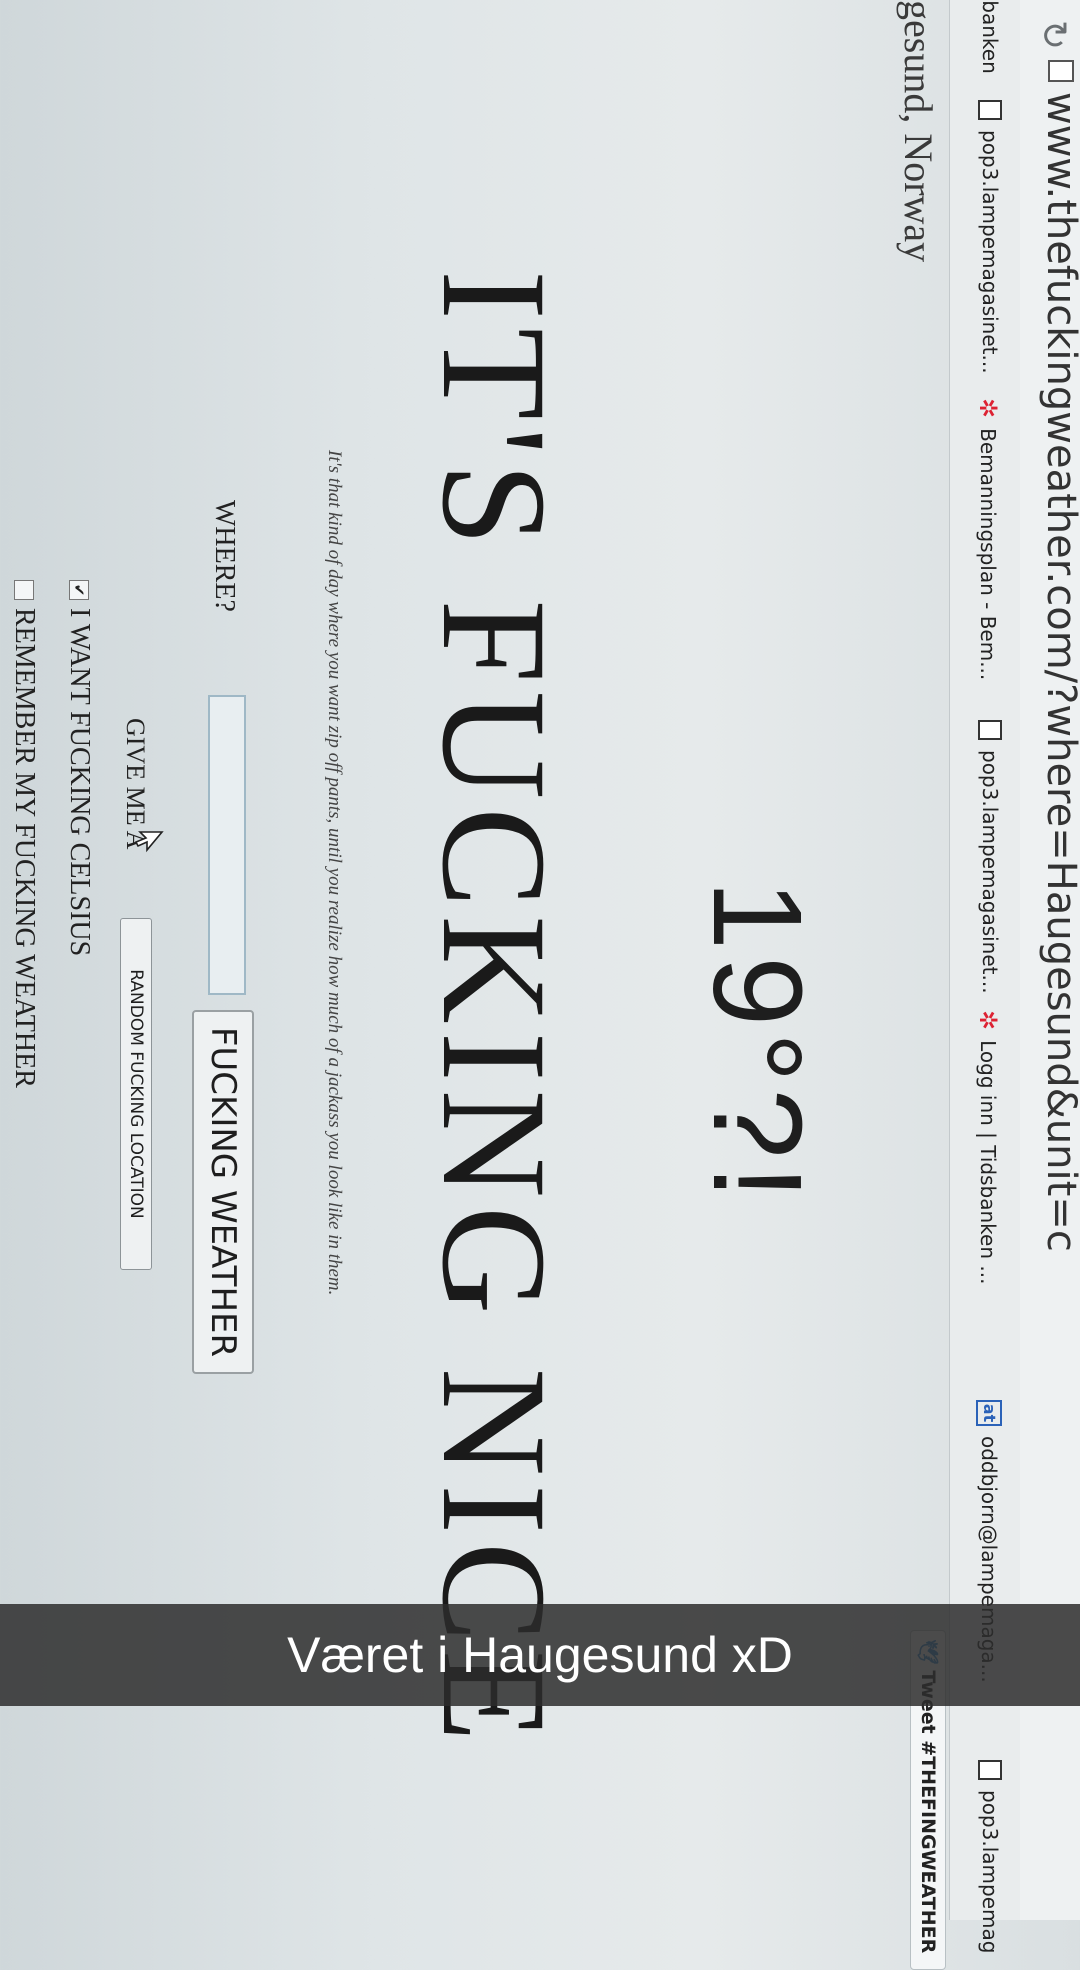  Describe the element at coordinates (989, 1413) in the screenshot. I see `at-icon: at` at that location.